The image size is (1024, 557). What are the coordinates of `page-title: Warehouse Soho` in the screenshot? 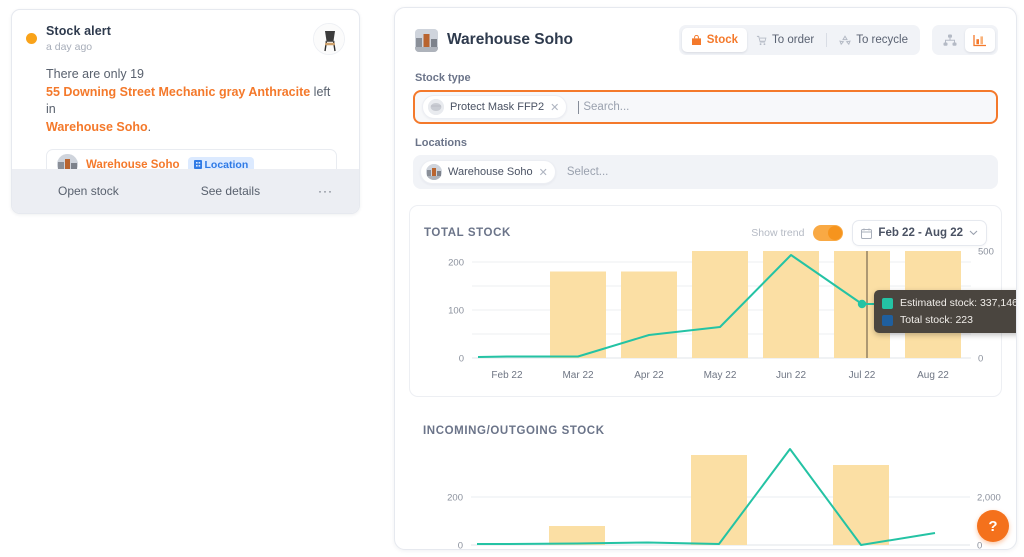 It's located at (510, 39).